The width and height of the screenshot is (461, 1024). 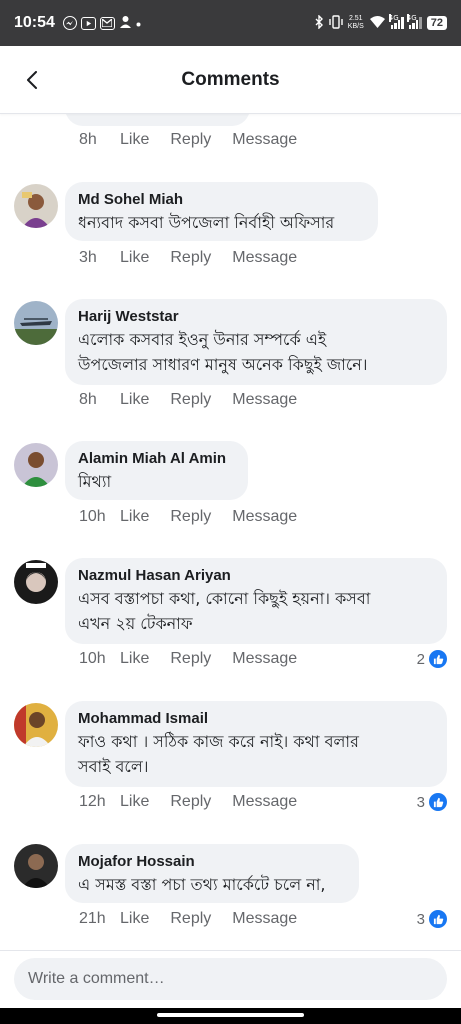 I want to click on vibrate-icon, so click(x=336, y=23).